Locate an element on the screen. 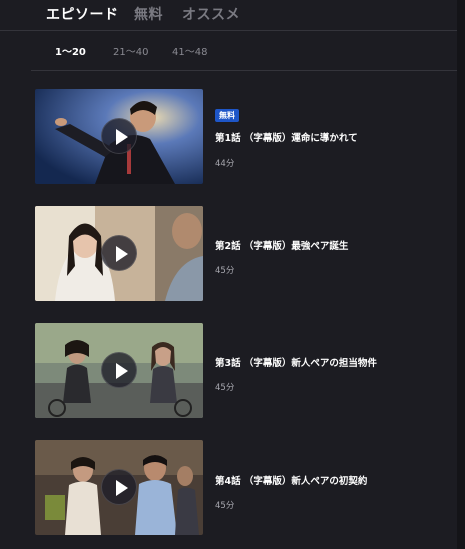  episode-3-thumbnail is located at coordinates (119, 370).